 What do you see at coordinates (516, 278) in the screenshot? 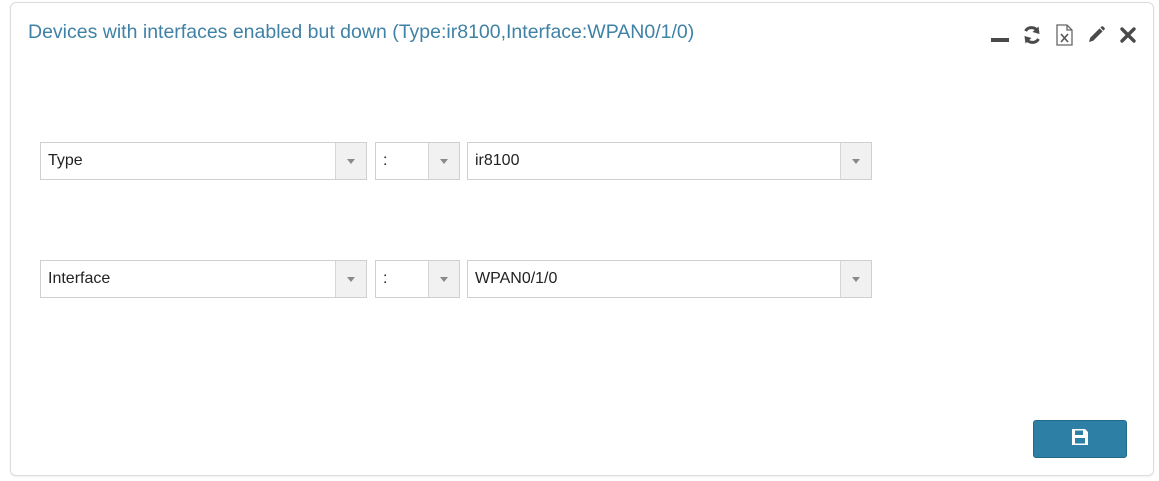
I see `filter-value-text: WPAN0/1/0` at bounding box center [516, 278].